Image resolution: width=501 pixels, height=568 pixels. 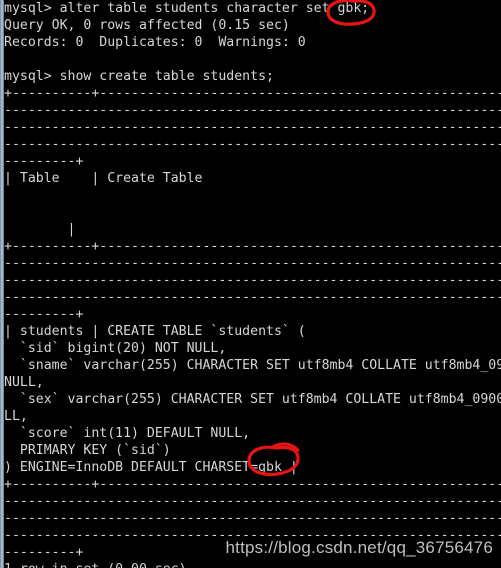 What do you see at coordinates (127, 433) in the screenshot?
I see `terminal-line: `score` int(11) DEFAULT NULL,` at bounding box center [127, 433].